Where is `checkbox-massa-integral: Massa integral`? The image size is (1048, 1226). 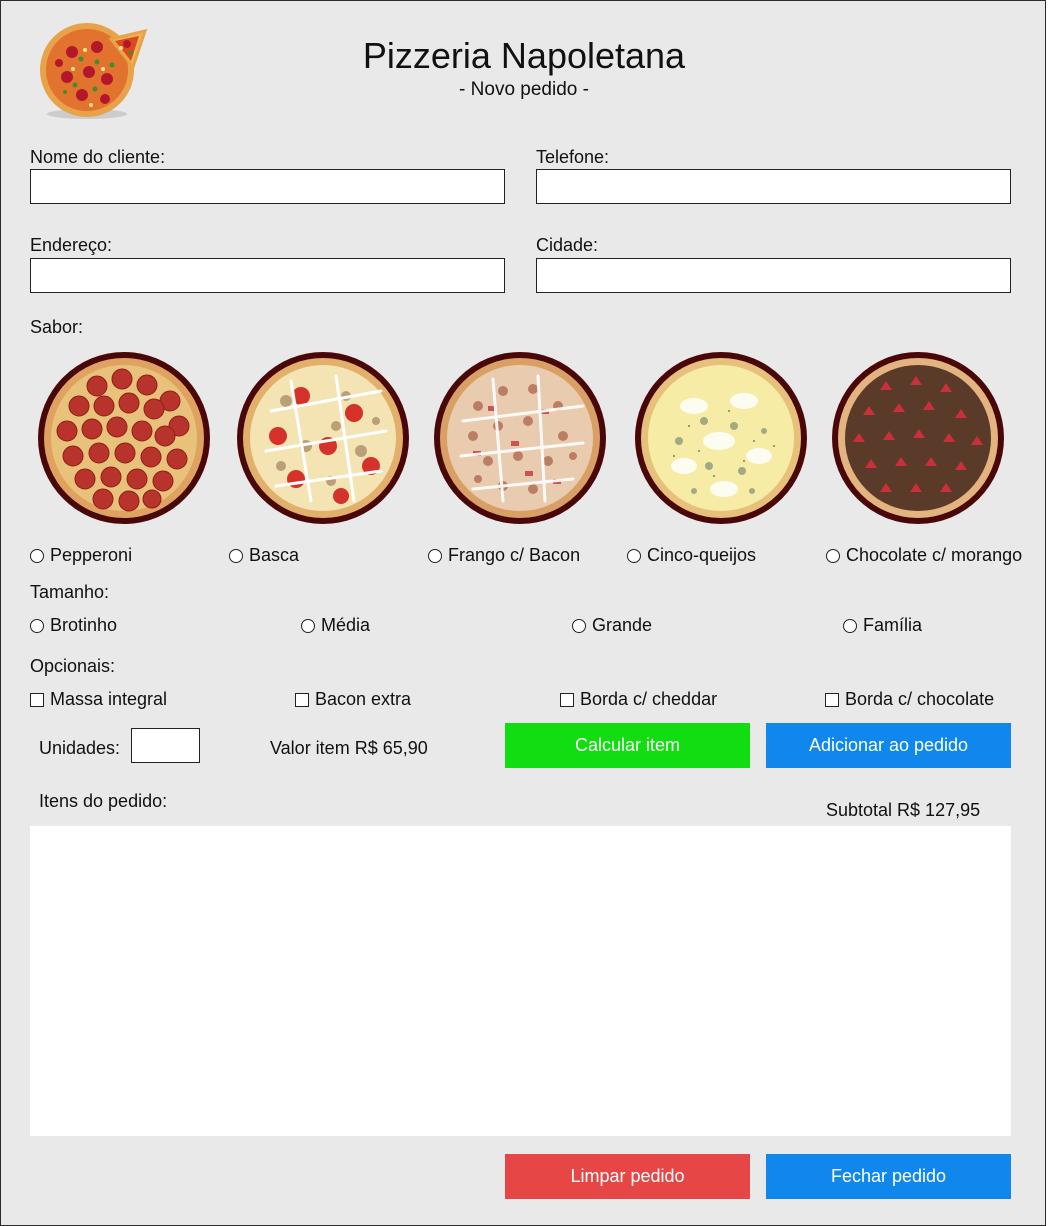 checkbox-massa-integral: Massa integral is located at coordinates (98, 699).